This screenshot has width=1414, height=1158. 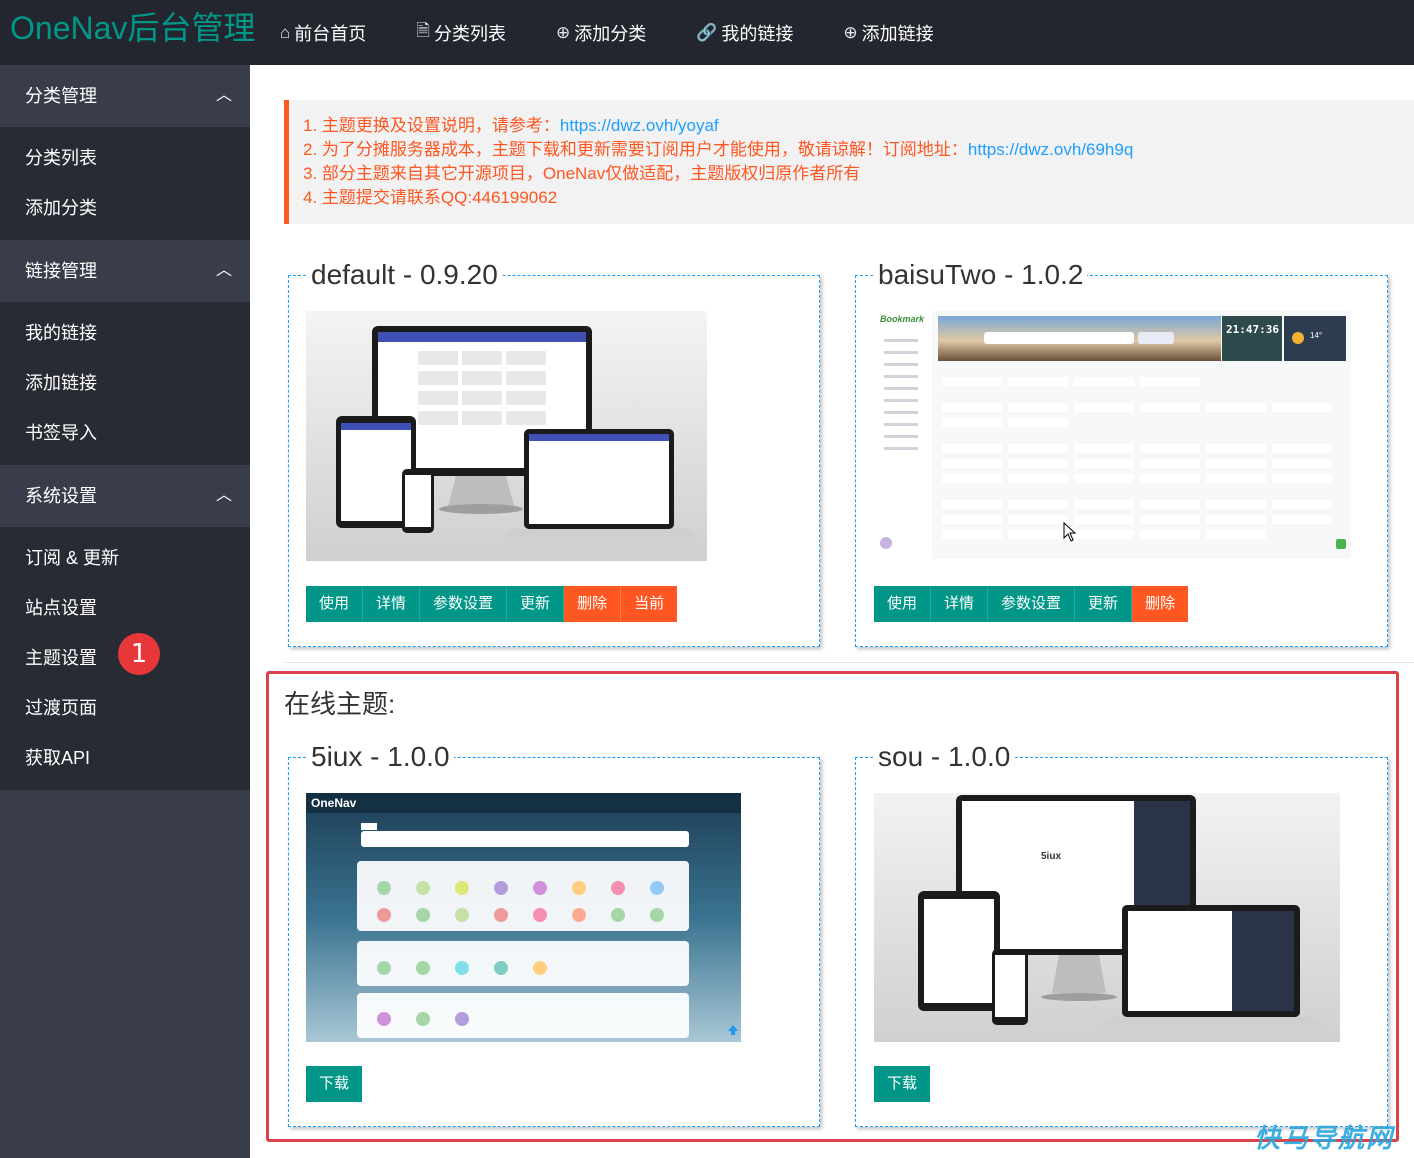 What do you see at coordinates (944, 757) in the screenshot?
I see `theme-name: sou - 1.0.0` at bounding box center [944, 757].